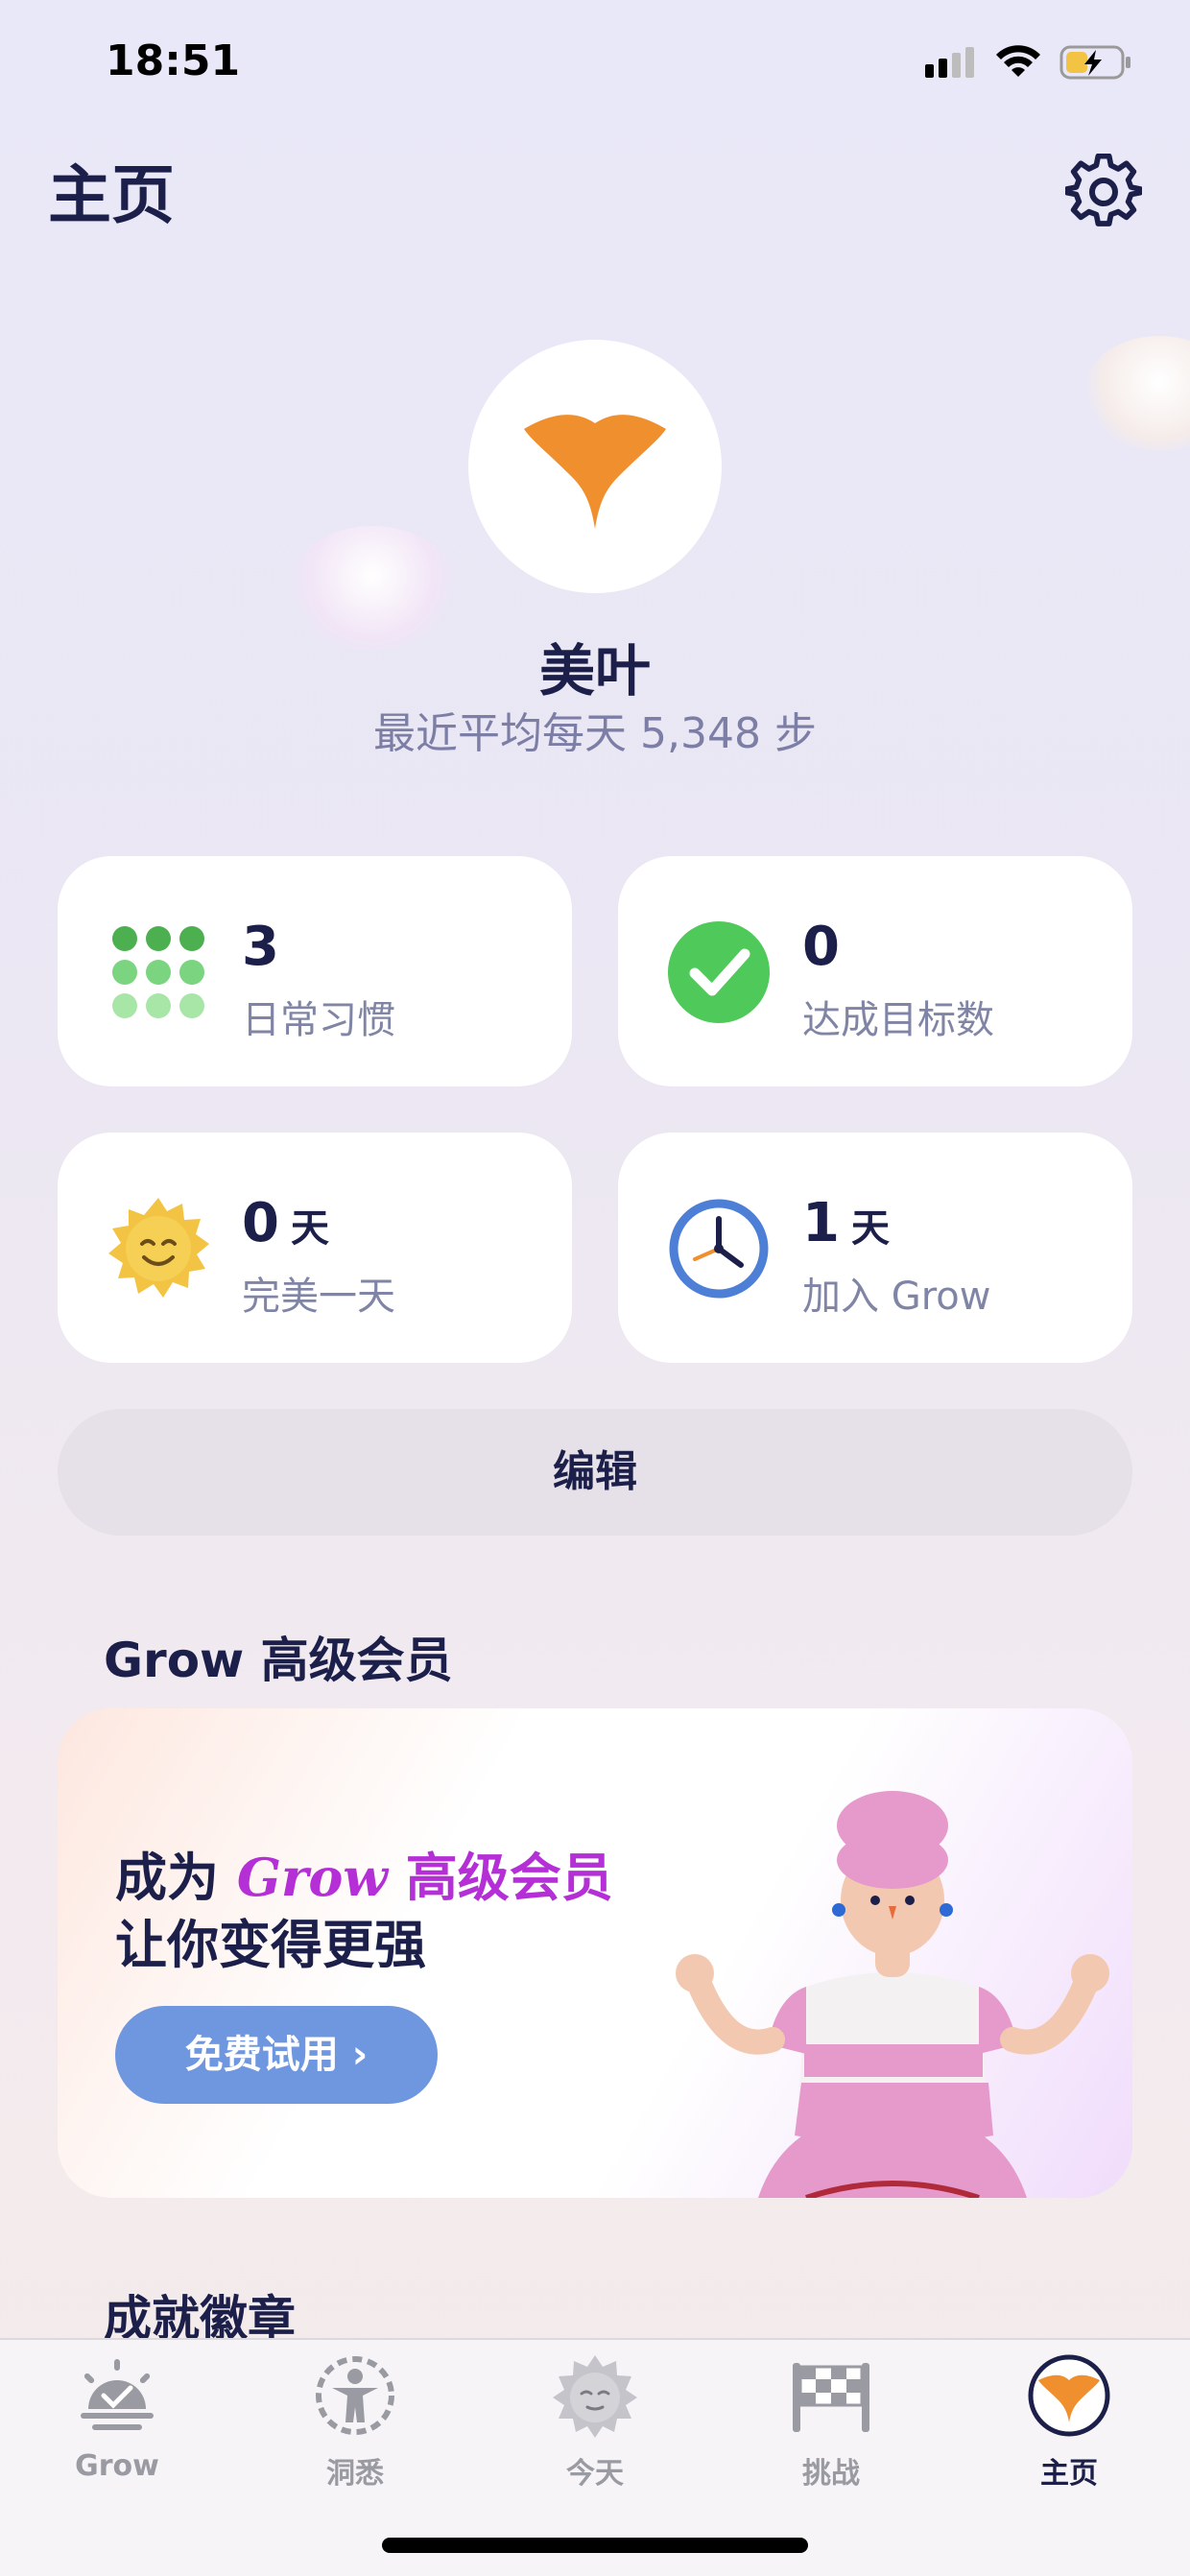  I want to click on status-icons, so click(1028, 62).